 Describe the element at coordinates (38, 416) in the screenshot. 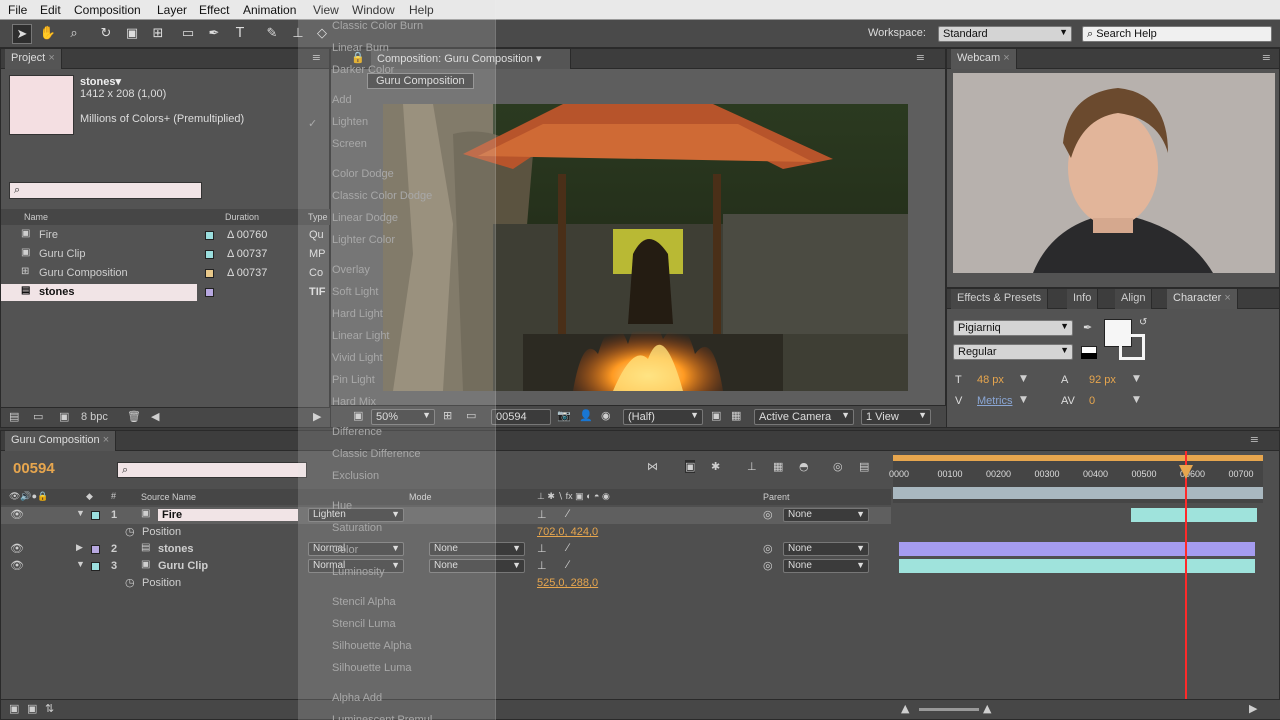

I see `new-folder-icon: ▭` at that location.